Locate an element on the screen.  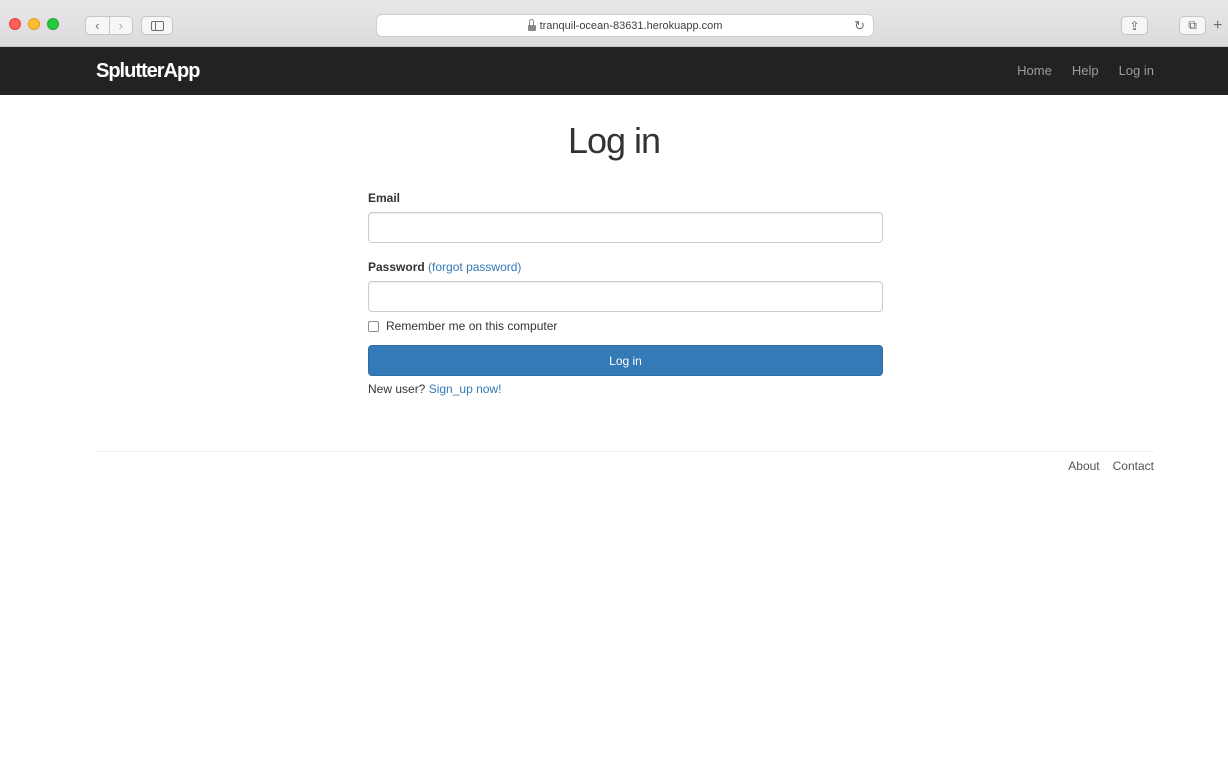
new-tab-icon: + is located at coordinates (1217, 26).